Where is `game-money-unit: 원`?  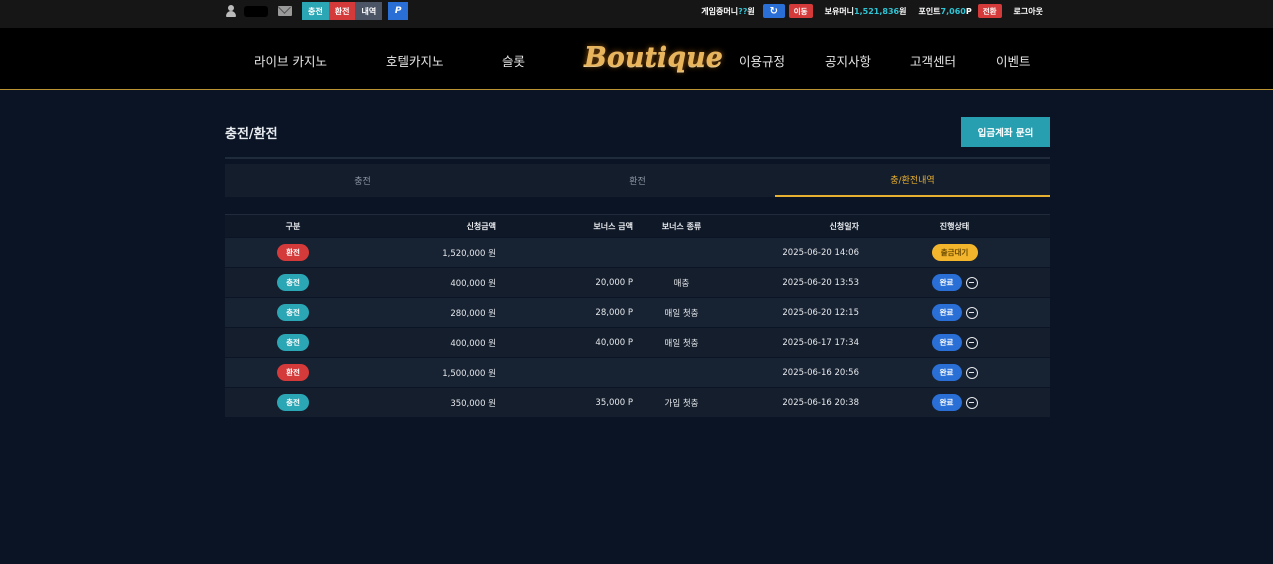 game-money-unit: 원 is located at coordinates (751, 11).